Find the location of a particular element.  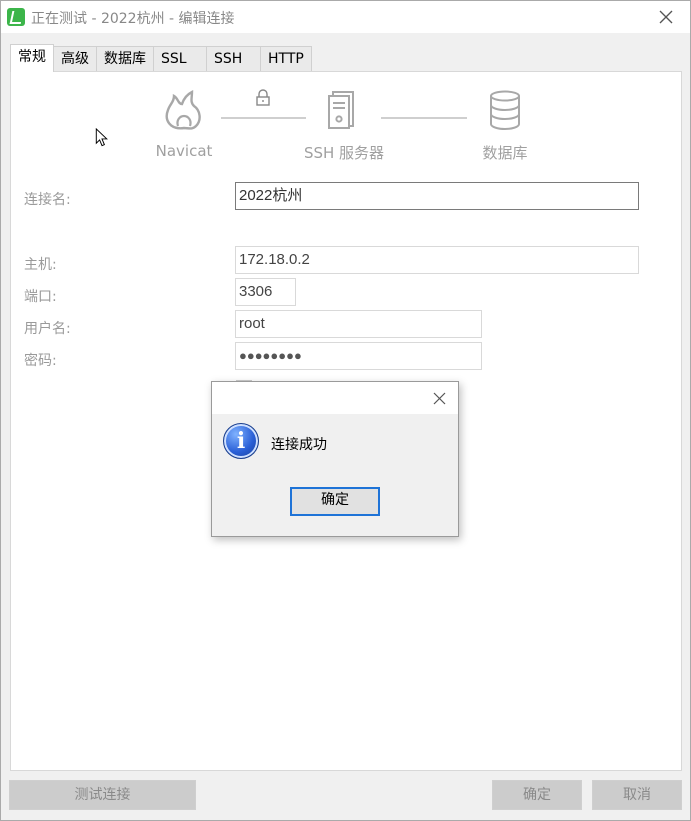

tab-ssh: SSH is located at coordinates (233, 59).